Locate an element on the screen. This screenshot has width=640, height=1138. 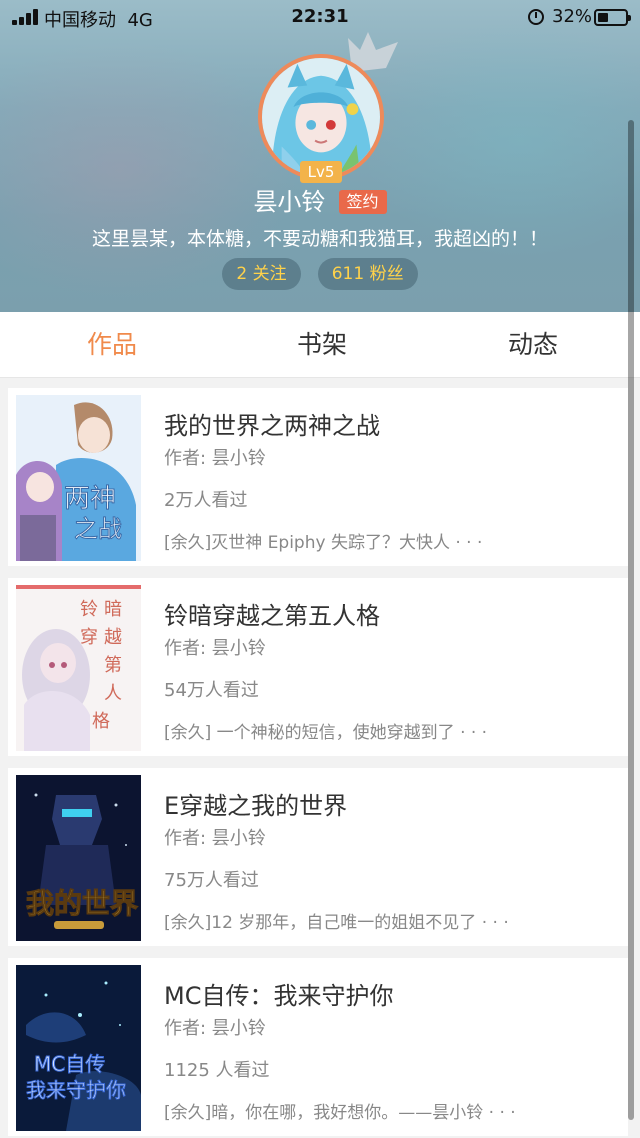
battery-percent: 32% is located at coordinates (572, 16).